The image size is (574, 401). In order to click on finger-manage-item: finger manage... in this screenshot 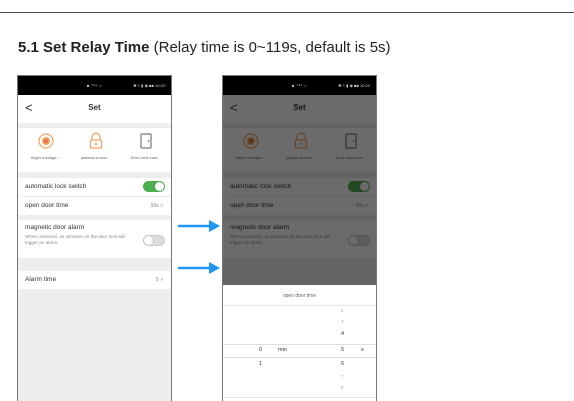, I will do `click(45, 146)`.